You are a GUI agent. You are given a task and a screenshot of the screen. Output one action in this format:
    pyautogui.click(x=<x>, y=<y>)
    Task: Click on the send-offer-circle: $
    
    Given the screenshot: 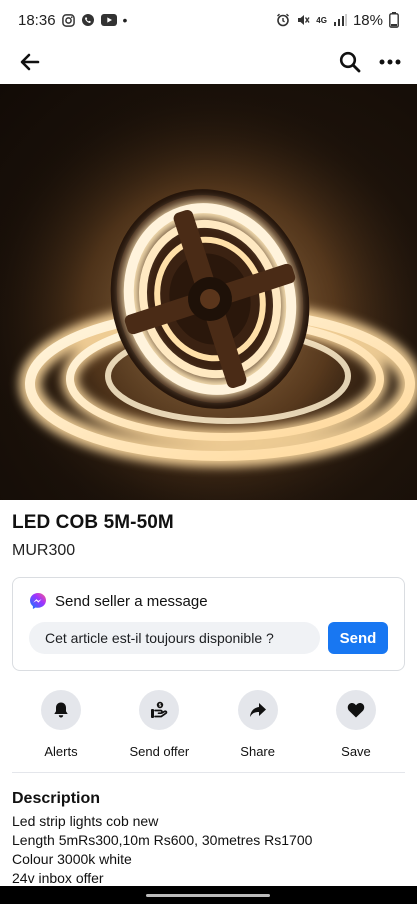 What is the action you would take?
    pyautogui.click(x=159, y=710)
    